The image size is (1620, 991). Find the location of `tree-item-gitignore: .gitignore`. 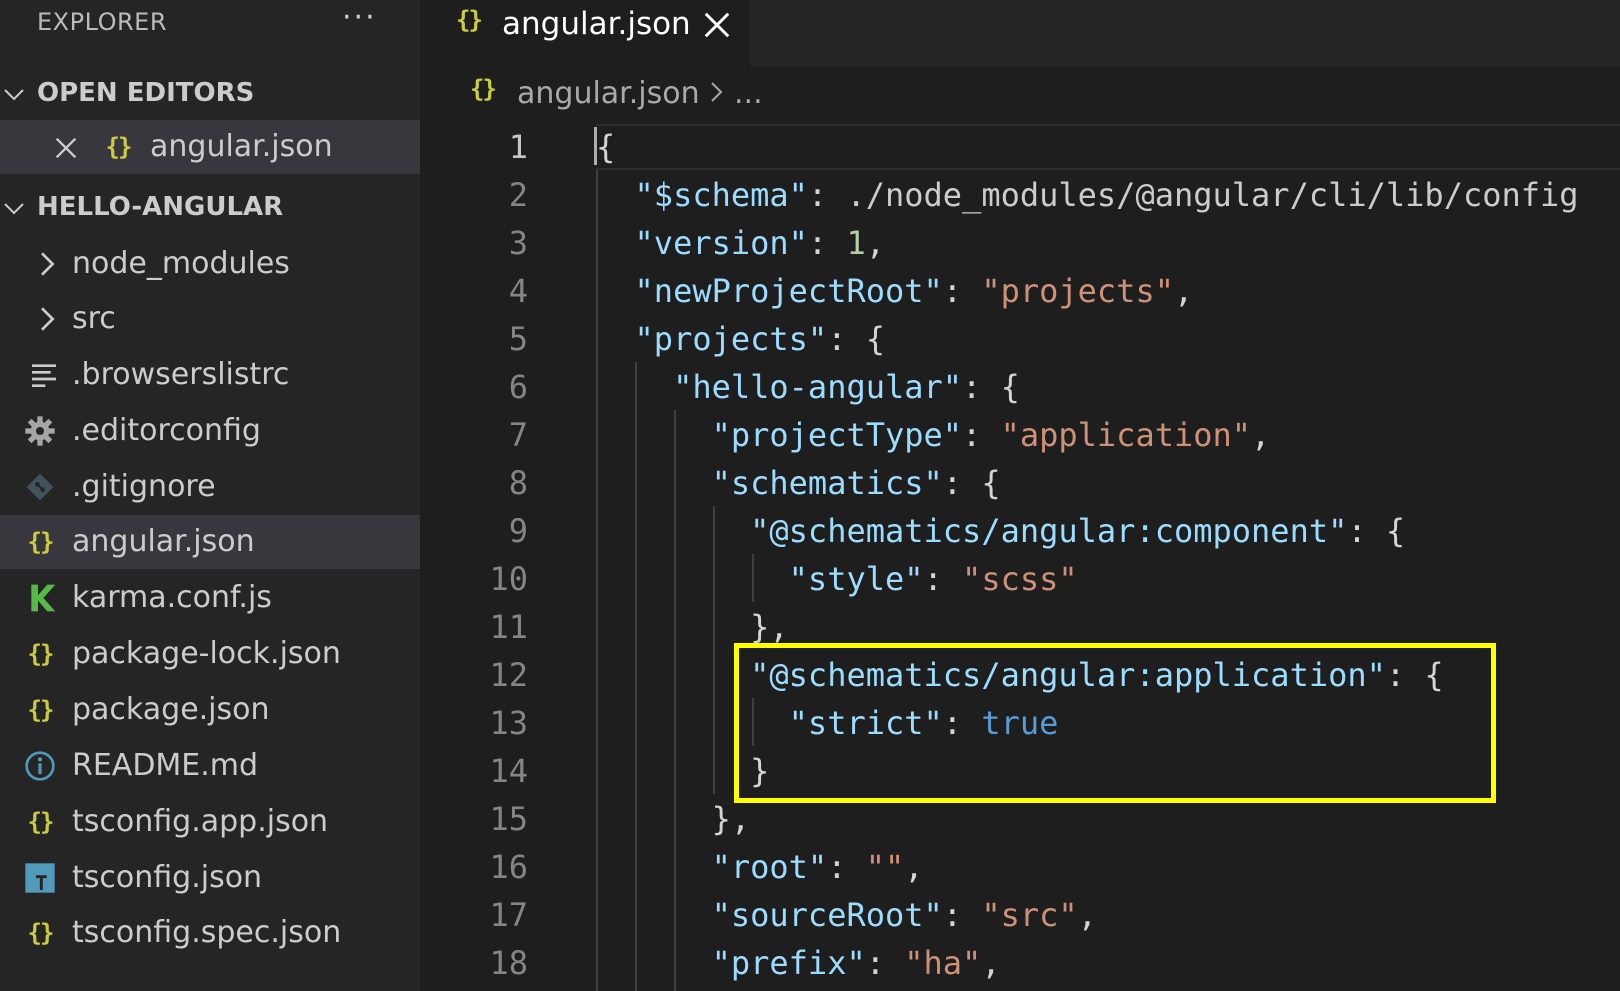

tree-item-gitignore: .gitignore is located at coordinates (210, 487).